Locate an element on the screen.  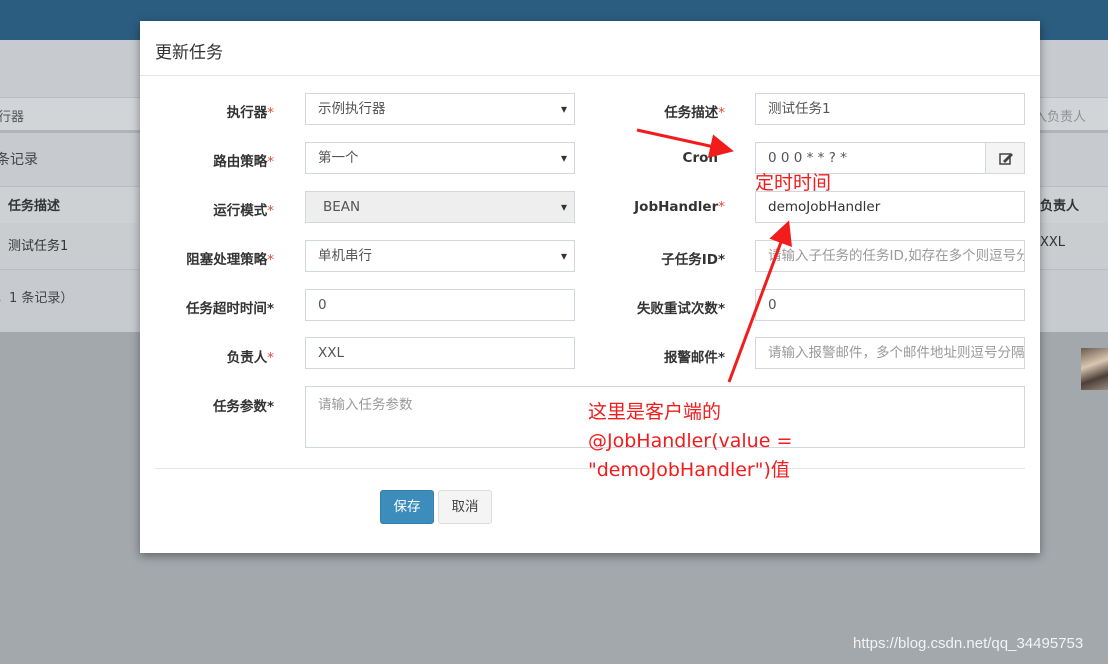
block-strategy-label: 阻塞处理策略* is located at coordinates (230, 260).